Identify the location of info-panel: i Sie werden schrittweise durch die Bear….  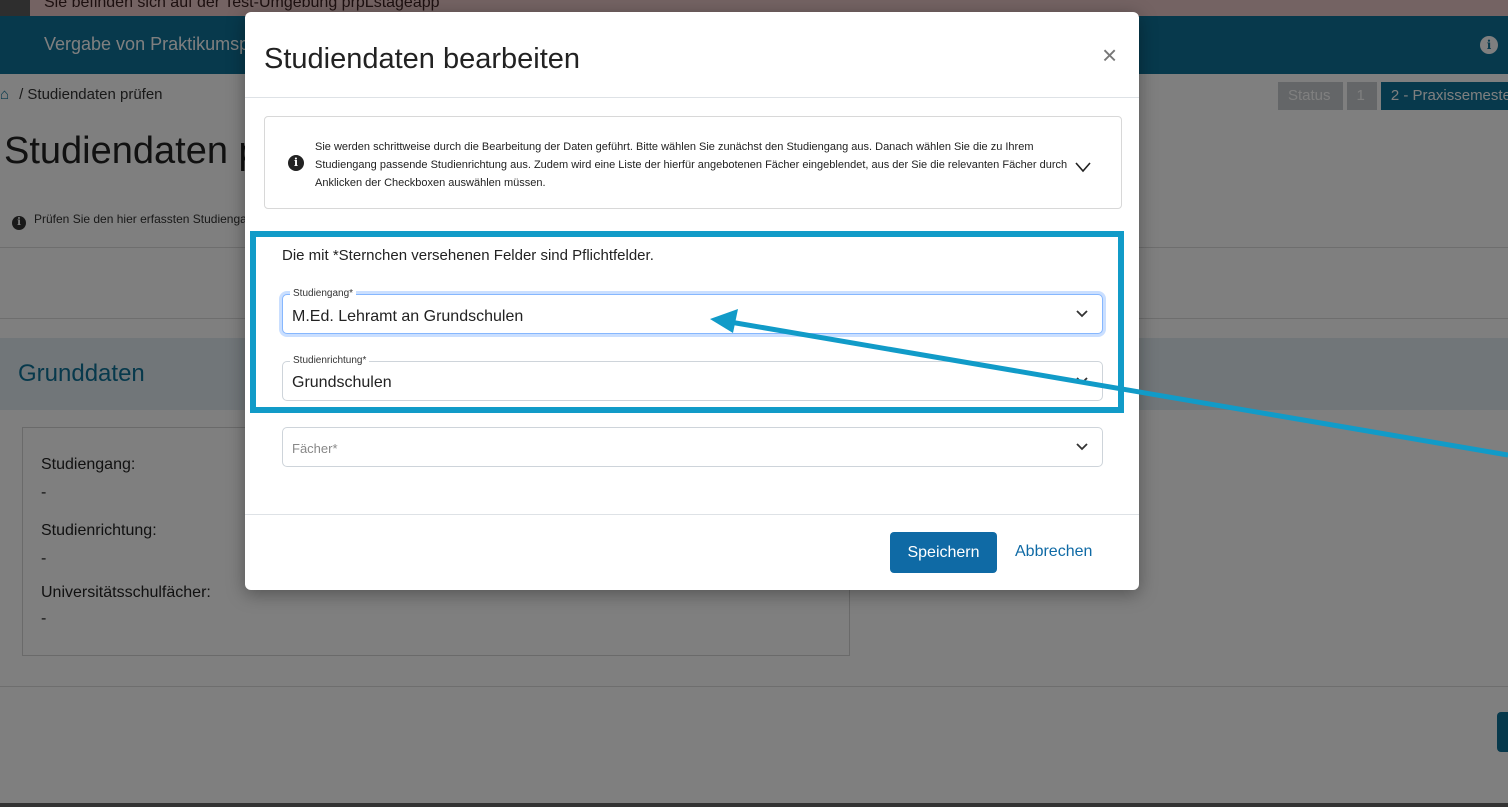
(693, 162).